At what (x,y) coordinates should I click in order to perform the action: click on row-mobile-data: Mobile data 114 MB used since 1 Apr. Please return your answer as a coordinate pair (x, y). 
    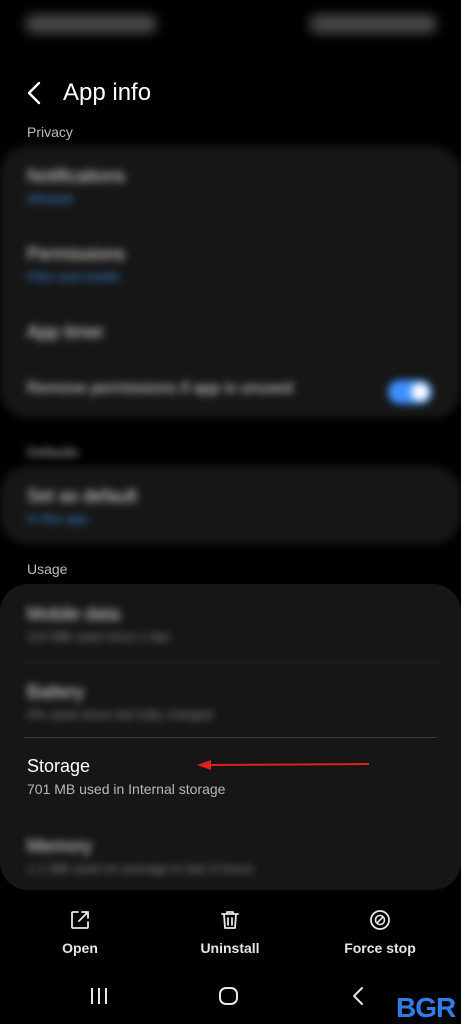
    Looking at the image, I should click on (230, 622).